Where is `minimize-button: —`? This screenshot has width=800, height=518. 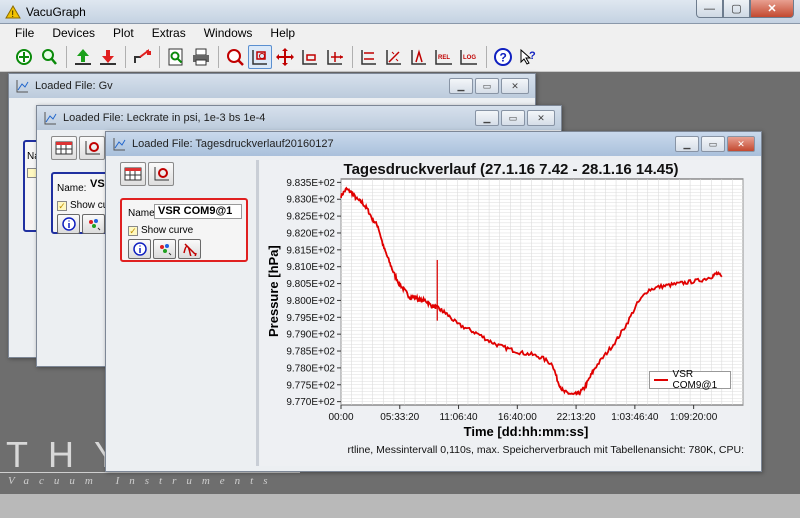 minimize-button: — is located at coordinates (709, 9).